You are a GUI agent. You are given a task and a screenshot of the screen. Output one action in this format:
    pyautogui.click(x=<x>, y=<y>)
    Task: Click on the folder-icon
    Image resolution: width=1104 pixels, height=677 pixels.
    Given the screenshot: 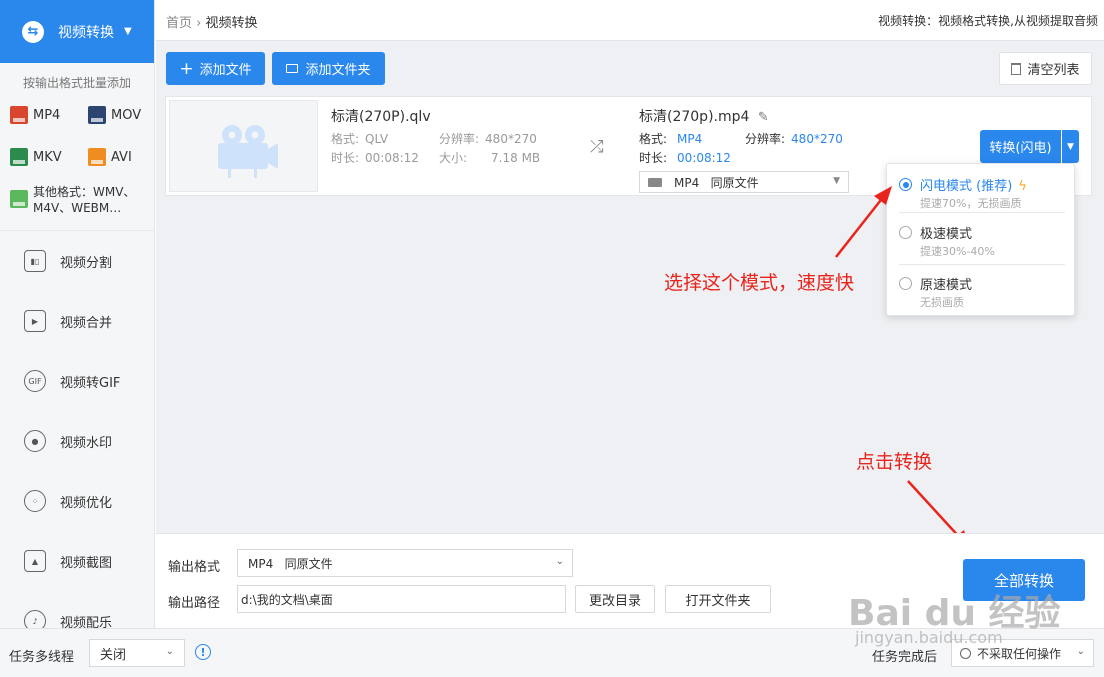 What is the action you would take?
    pyautogui.click(x=292, y=68)
    